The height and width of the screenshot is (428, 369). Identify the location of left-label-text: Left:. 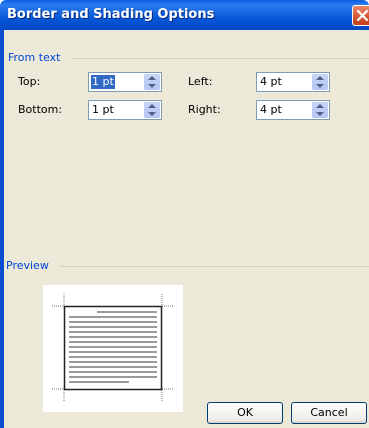
(200, 81).